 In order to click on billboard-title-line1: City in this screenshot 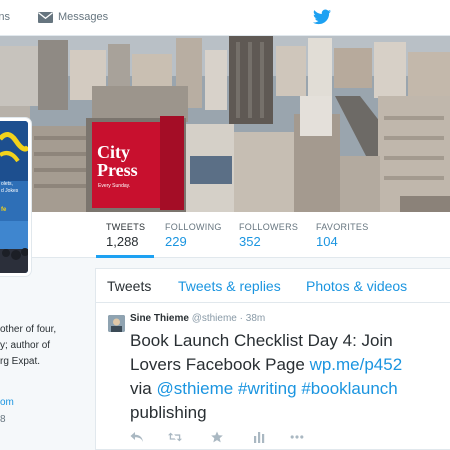, I will do `click(113, 152)`.